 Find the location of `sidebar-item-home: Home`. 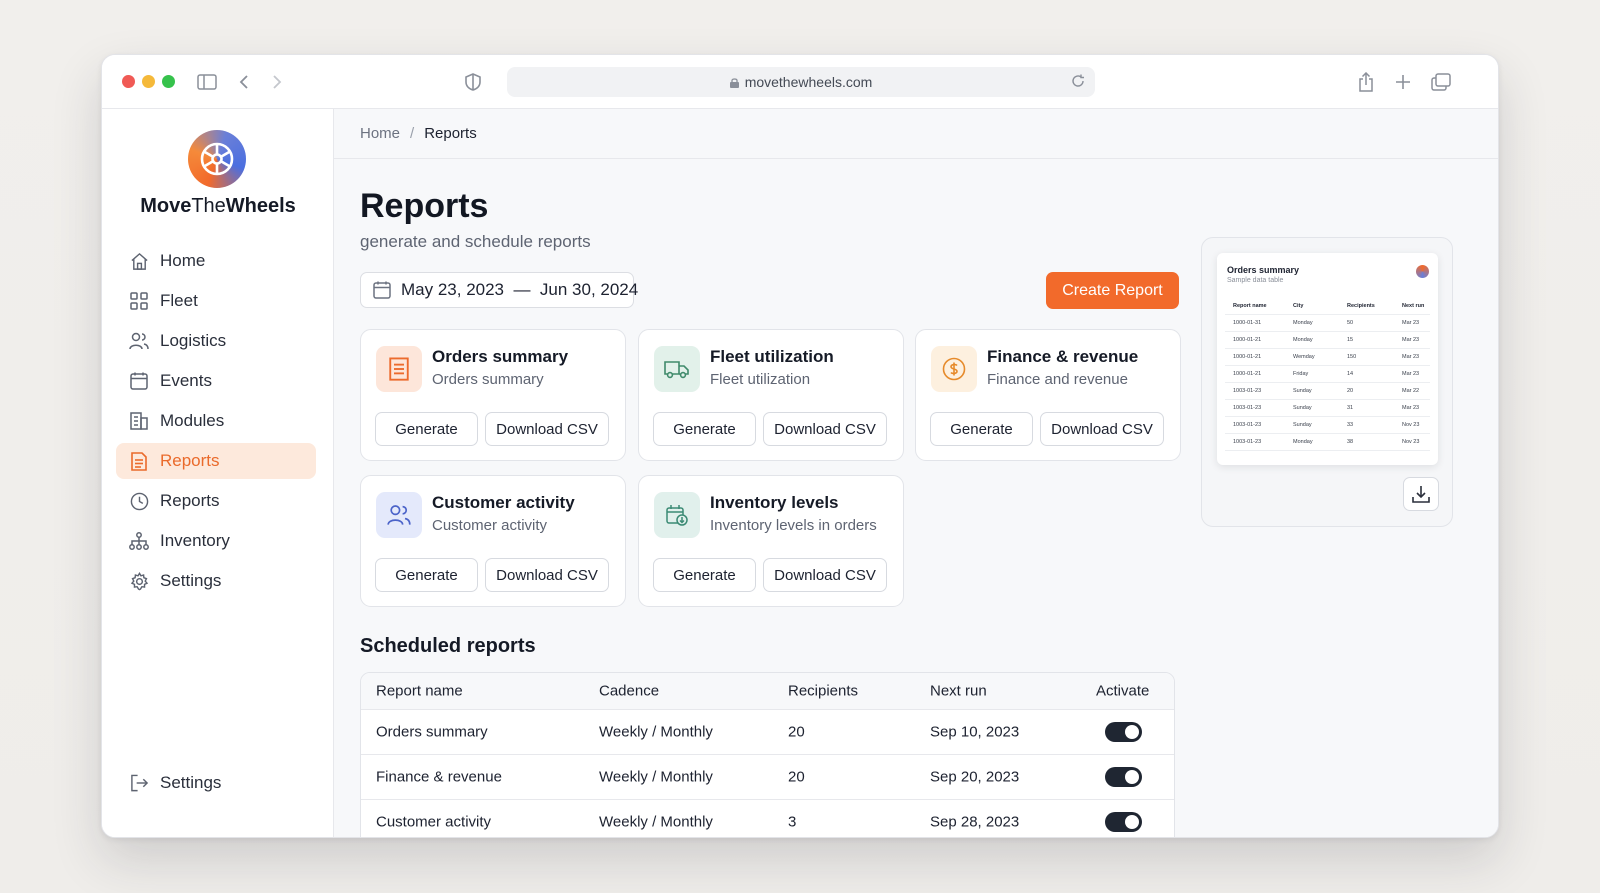

sidebar-item-home: Home is located at coordinates (216, 261).